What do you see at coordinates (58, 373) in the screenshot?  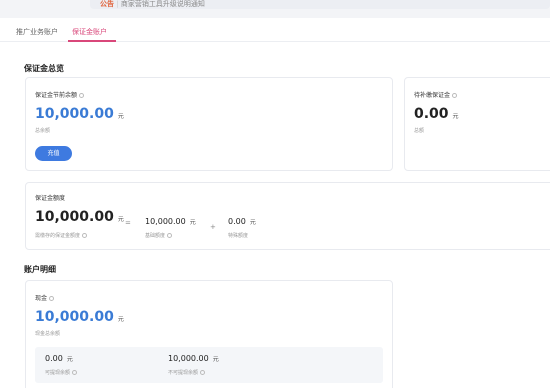 I see `withdrawable-sub: 可提现余额` at bounding box center [58, 373].